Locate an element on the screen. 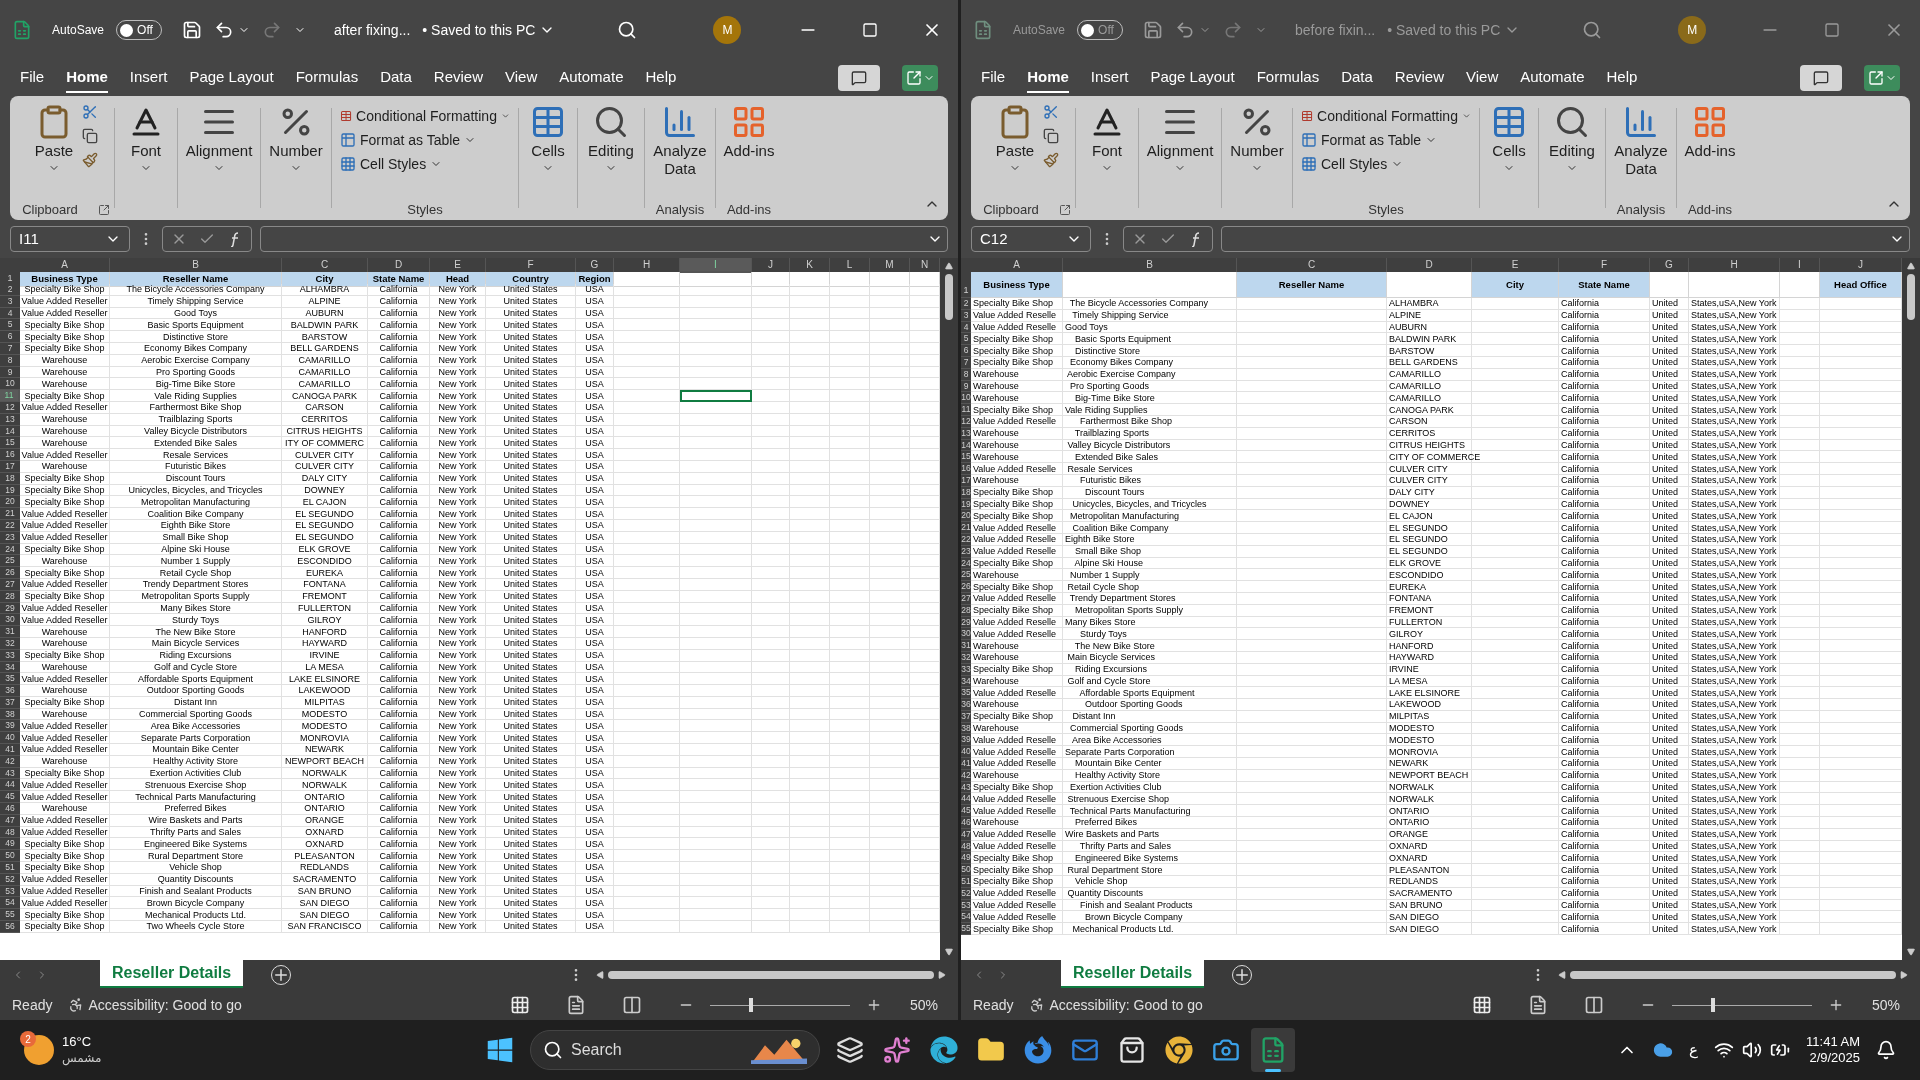 Image resolution: width=1920 pixels, height=1080 pixels. row-header: 30 is located at coordinates (10, 620).